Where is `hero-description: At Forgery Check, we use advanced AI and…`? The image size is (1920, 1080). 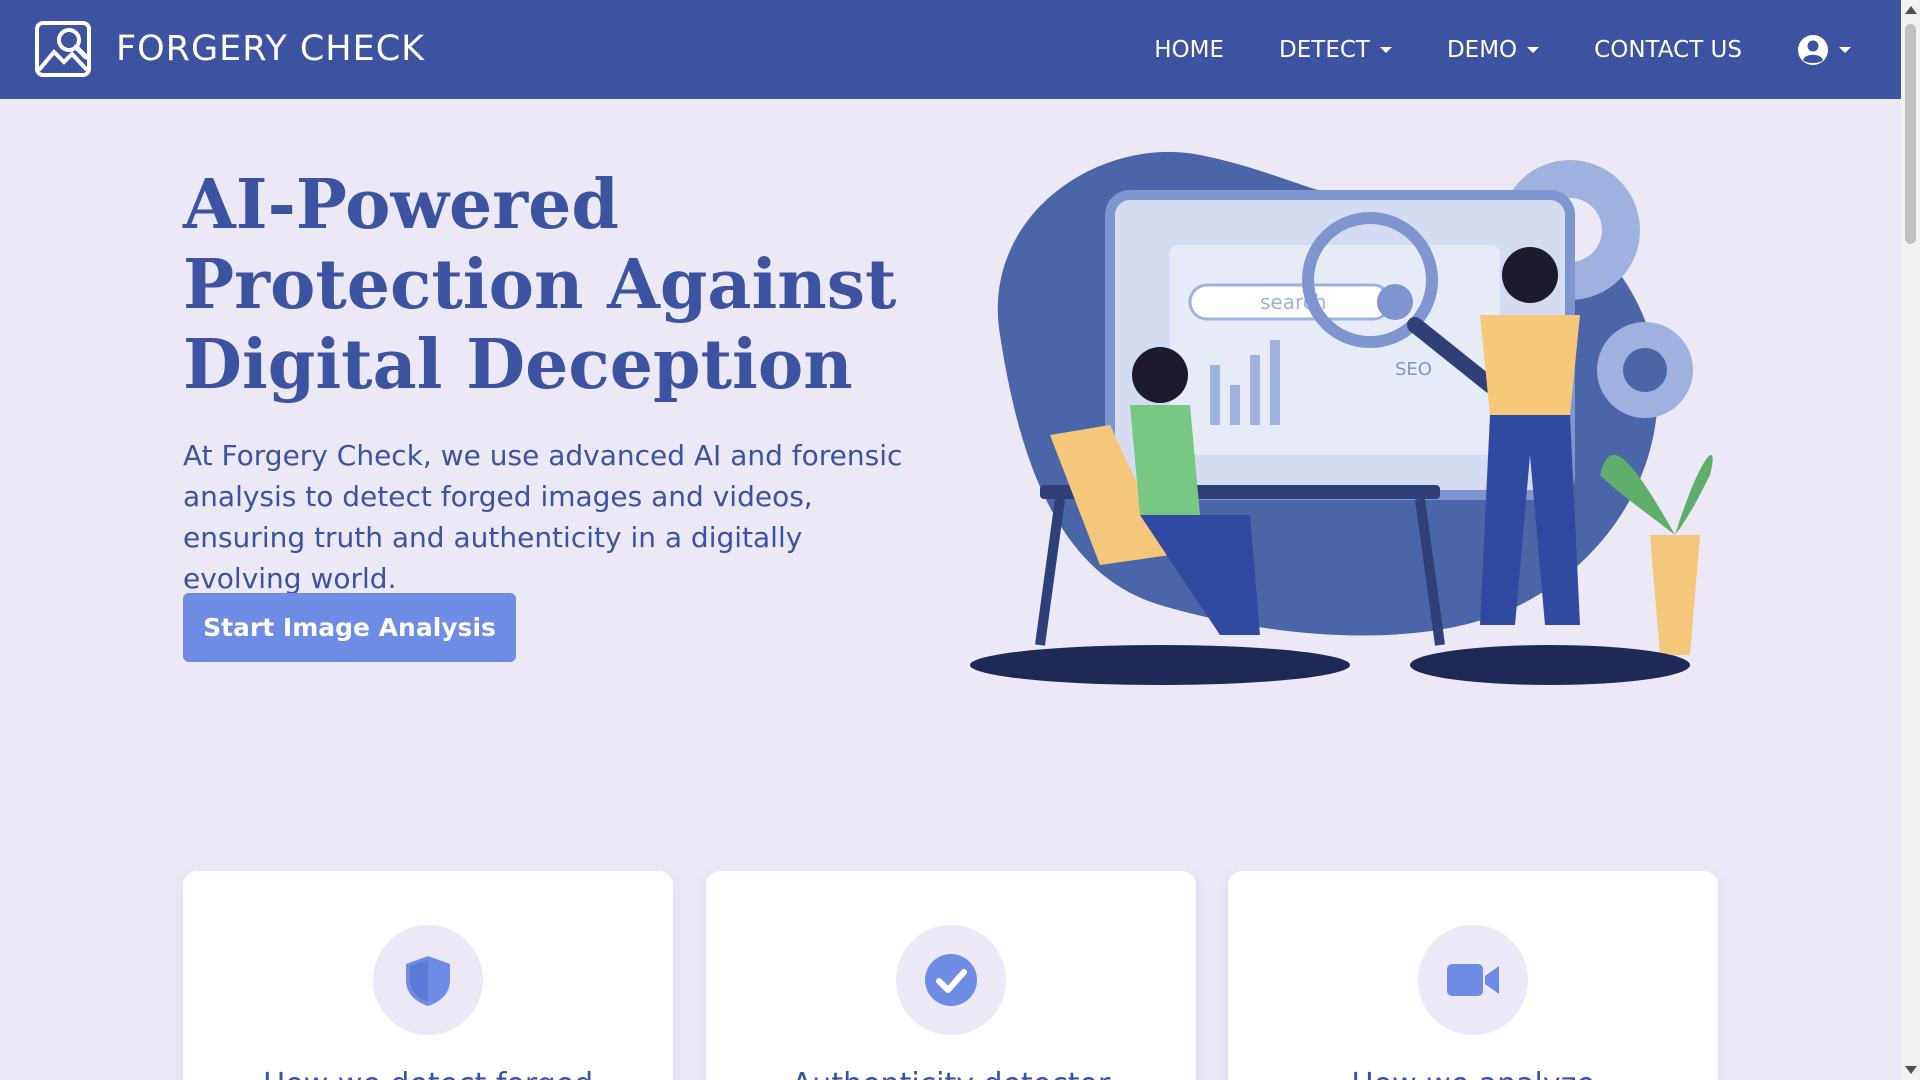
hero-description: At Forgery Check, we use advanced AI and… is located at coordinates (543, 517).